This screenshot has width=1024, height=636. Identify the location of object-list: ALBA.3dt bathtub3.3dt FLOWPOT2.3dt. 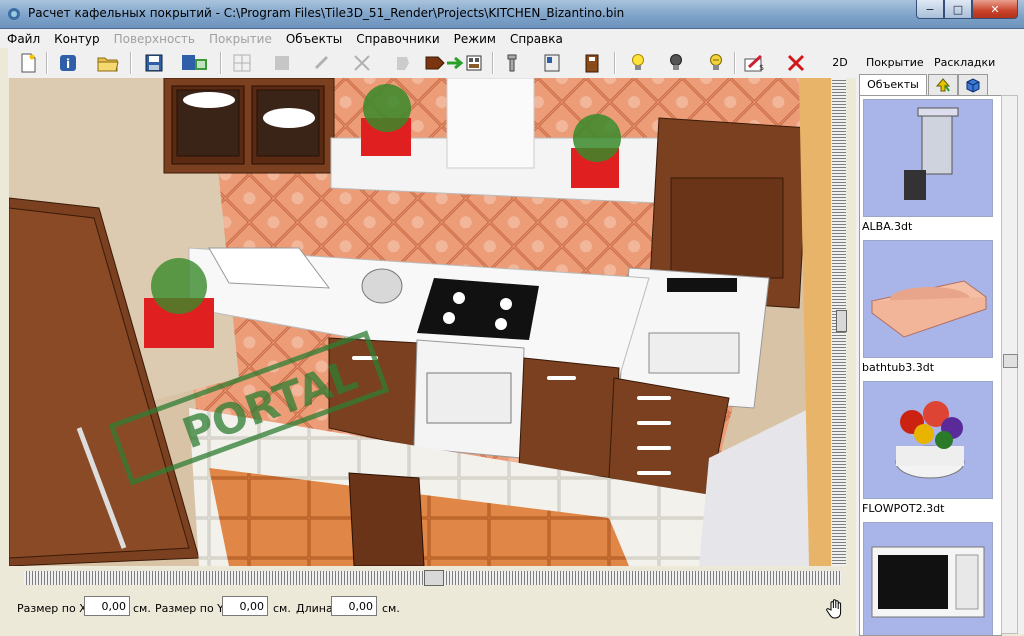
(930, 365).